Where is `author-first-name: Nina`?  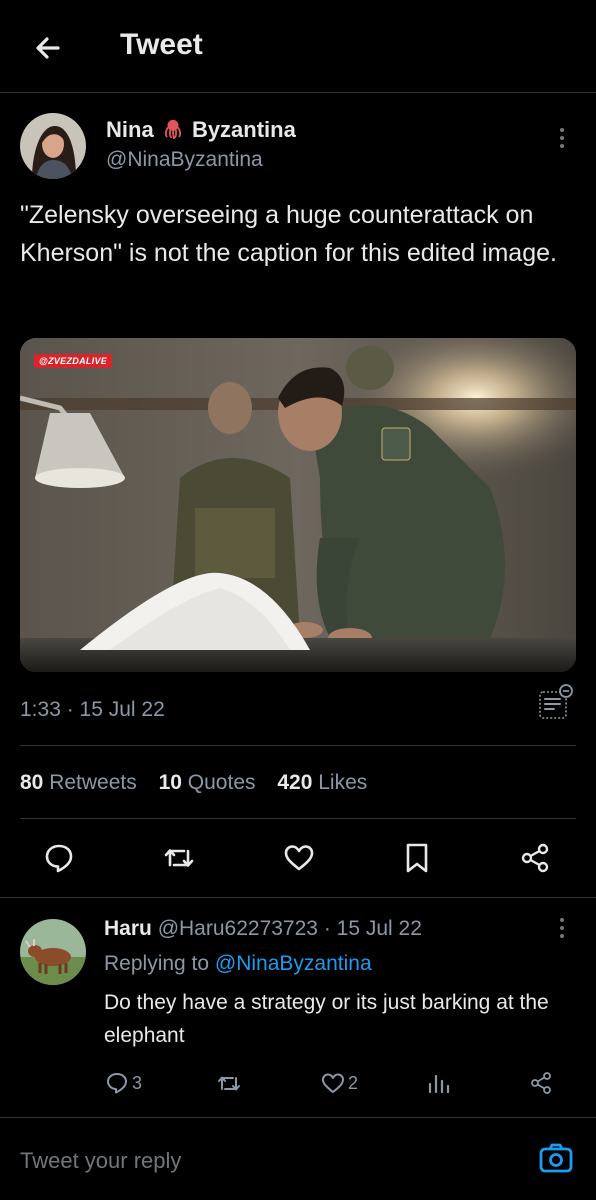 author-first-name: Nina is located at coordinates (130, 129).